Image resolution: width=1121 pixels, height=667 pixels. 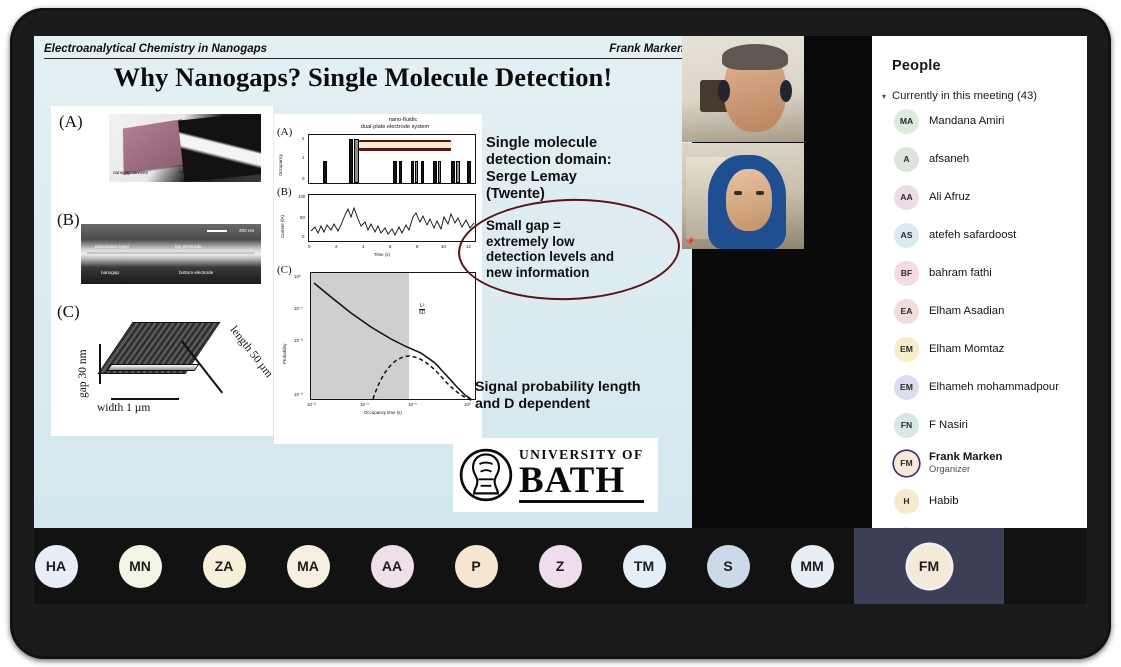 I want to click on plot-b-xtick-3: 6, so click(x=390, y=246).